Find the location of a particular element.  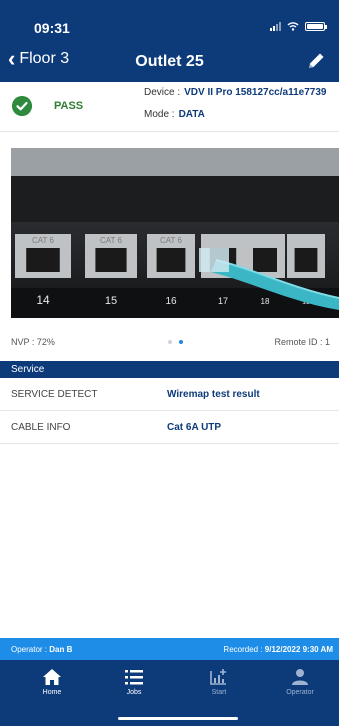

recorded-value: 9/12/2022 9:30 AM is located at coordinates (298, 649).